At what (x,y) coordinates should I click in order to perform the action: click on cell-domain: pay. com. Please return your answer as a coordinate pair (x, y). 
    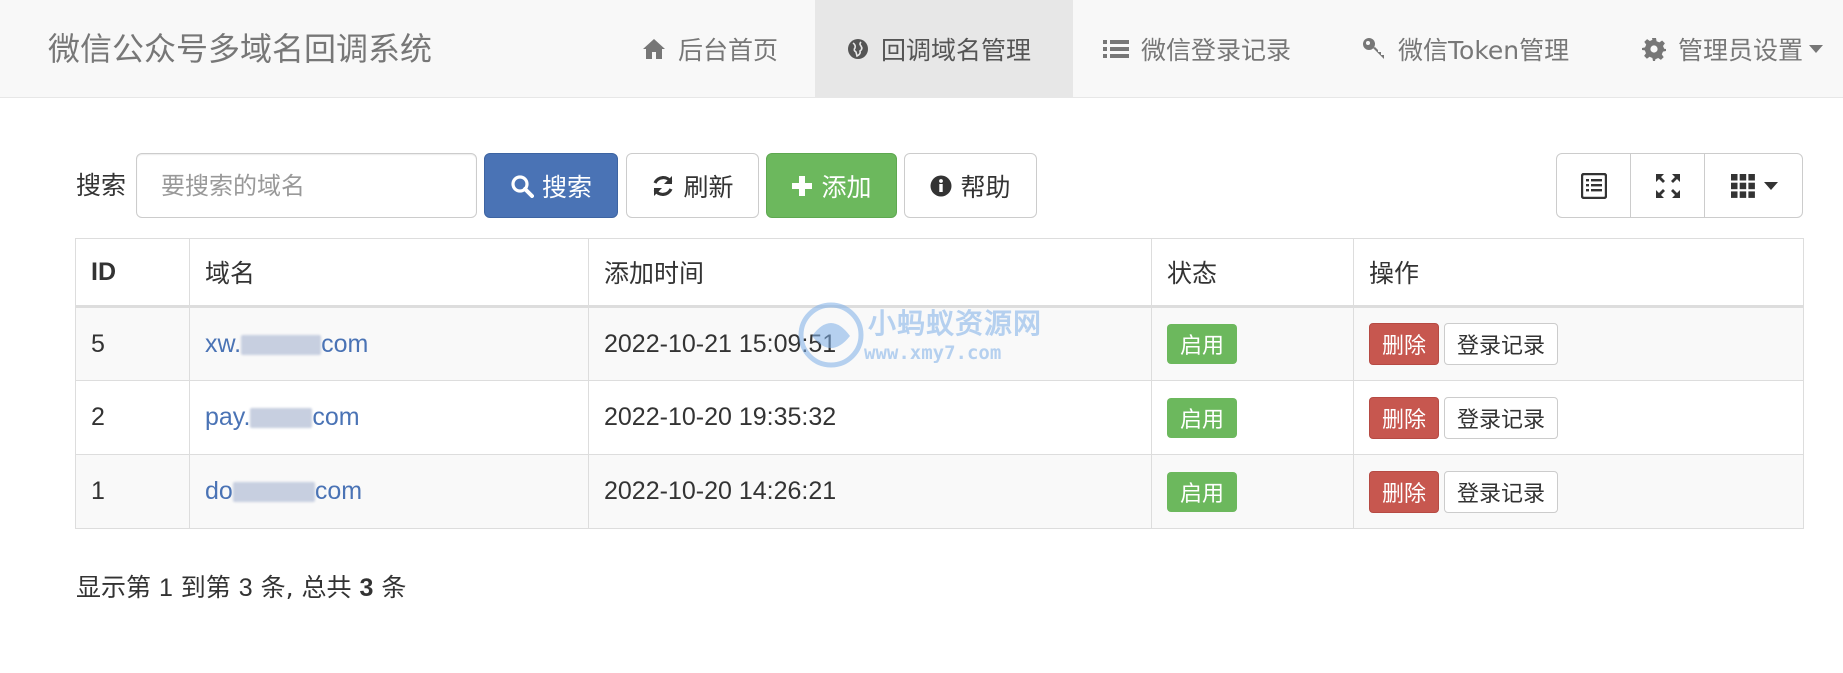
    Looking at the image, I should click on (389, 417).